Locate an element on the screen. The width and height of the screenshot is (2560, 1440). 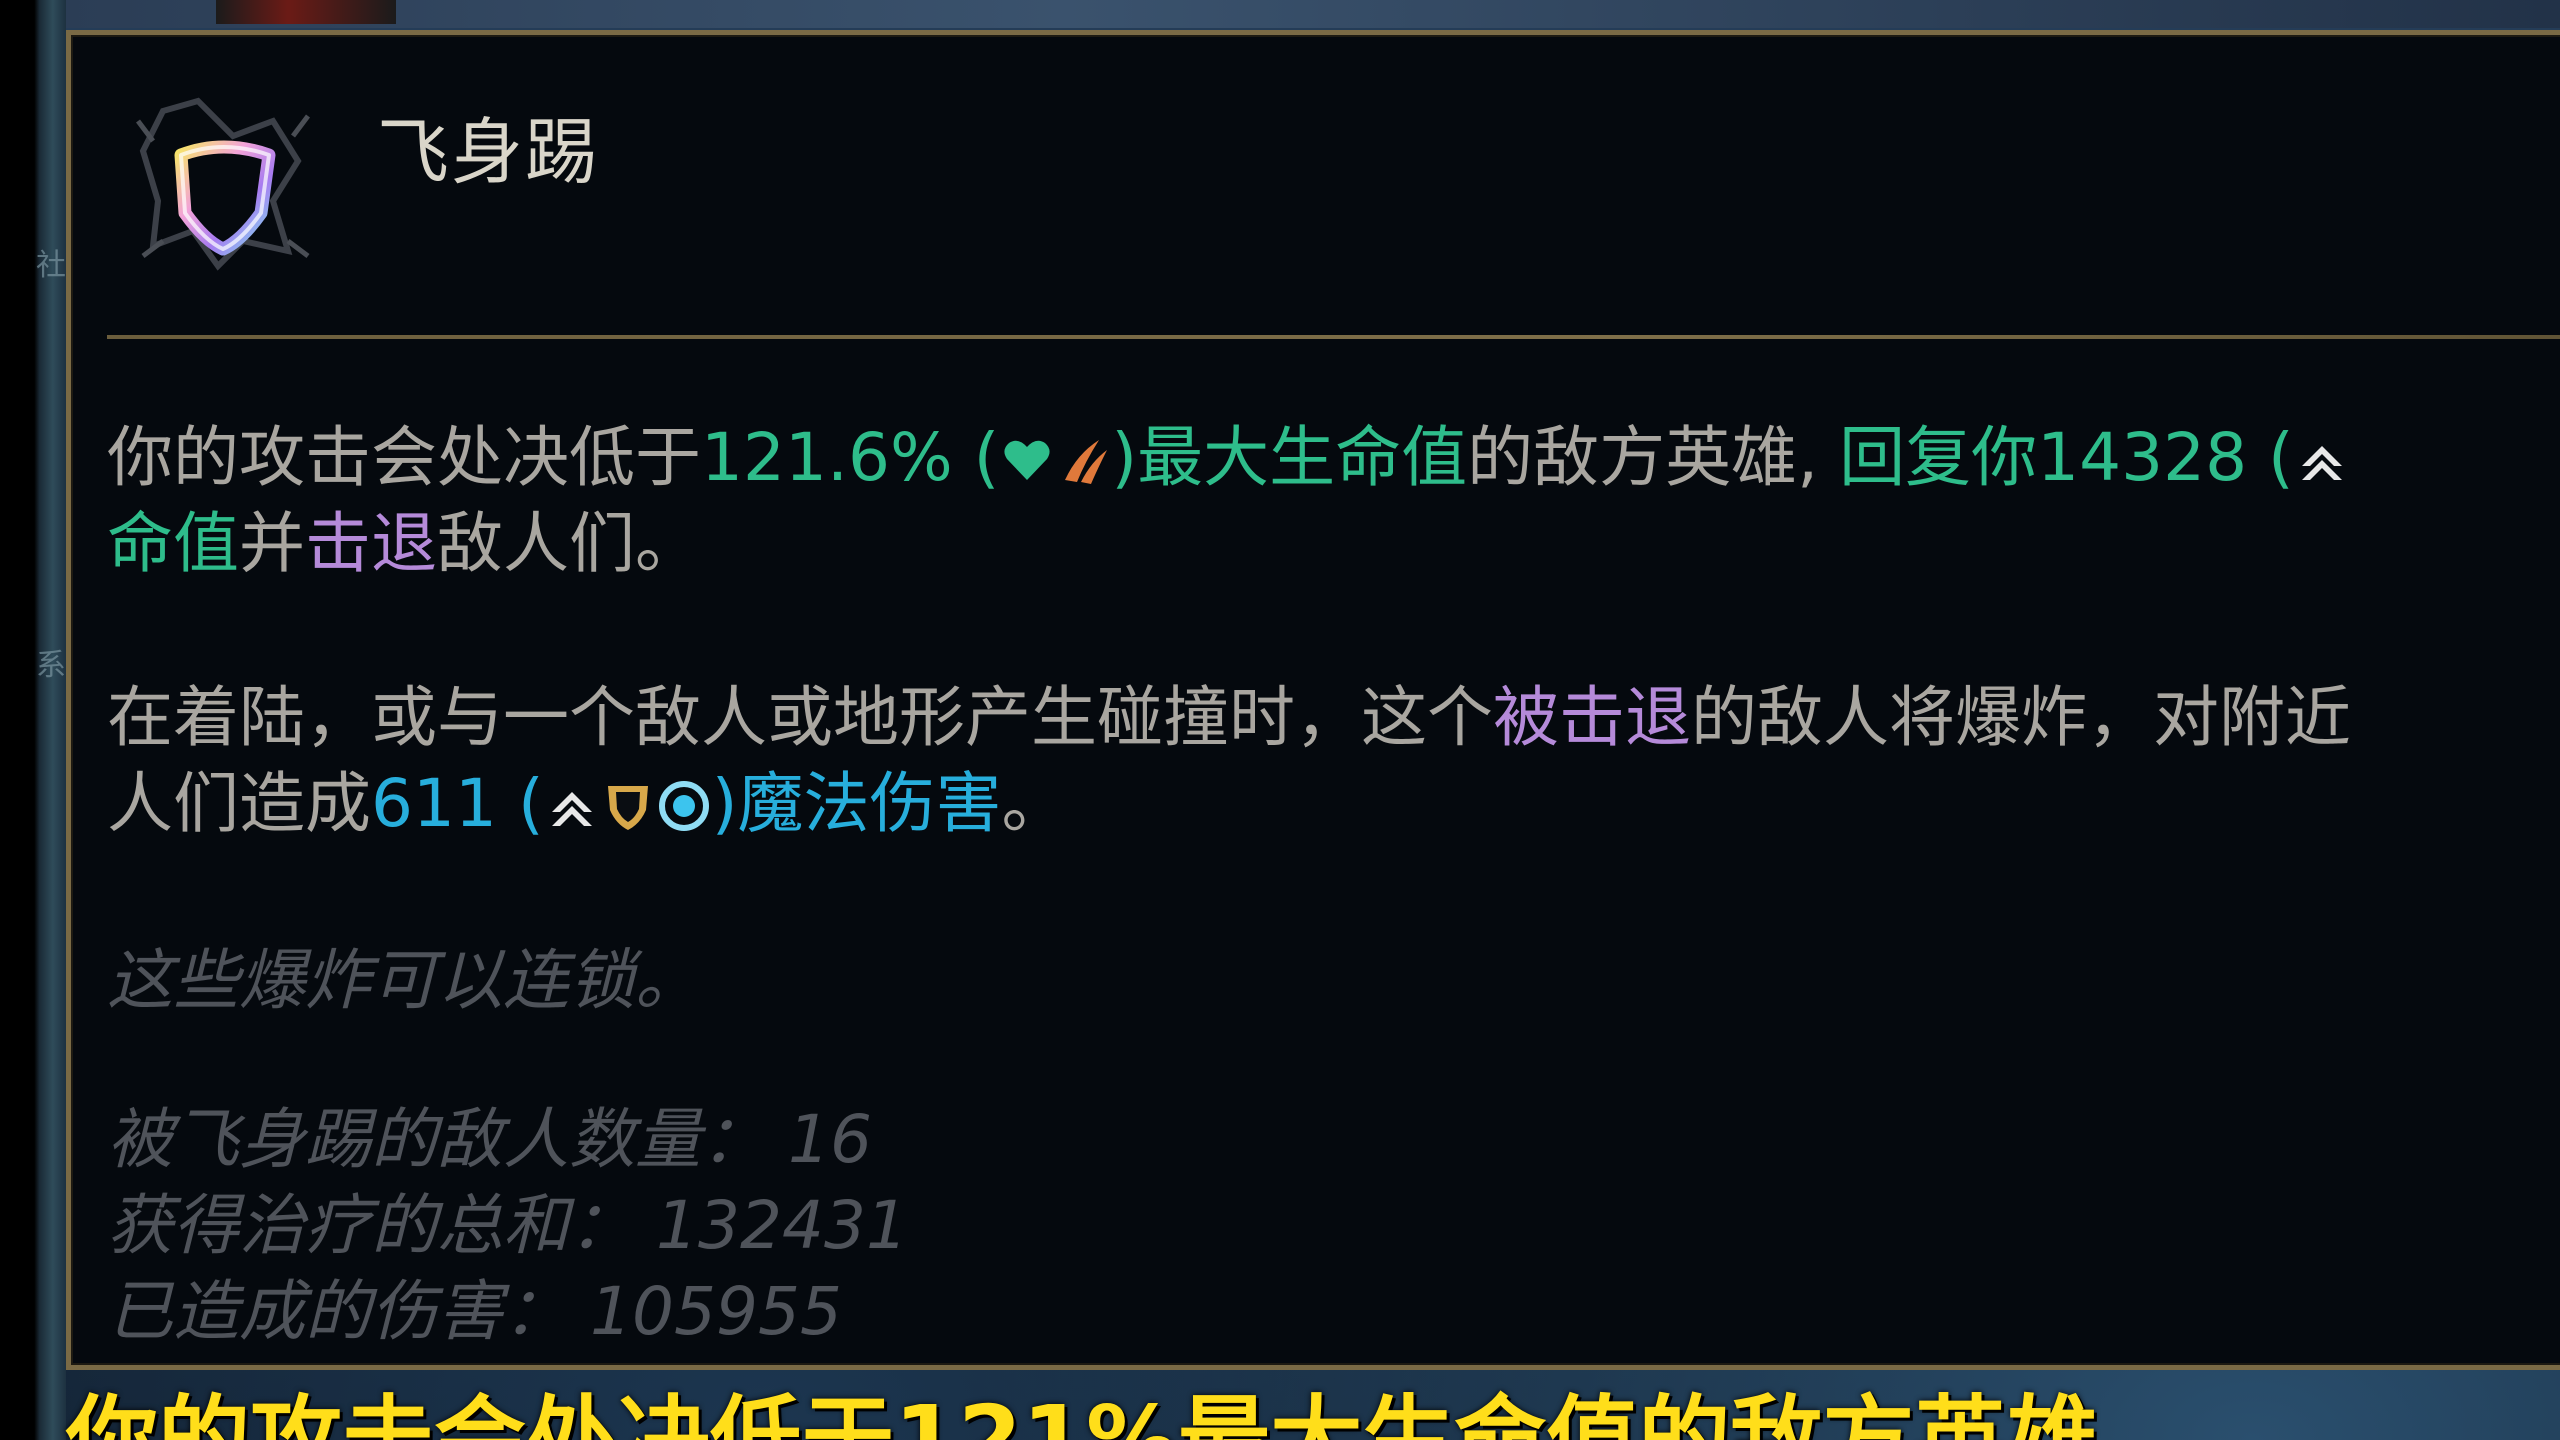
stat-label: 被飞身踢的敌人数量： is located at coordinates (437, 1139).